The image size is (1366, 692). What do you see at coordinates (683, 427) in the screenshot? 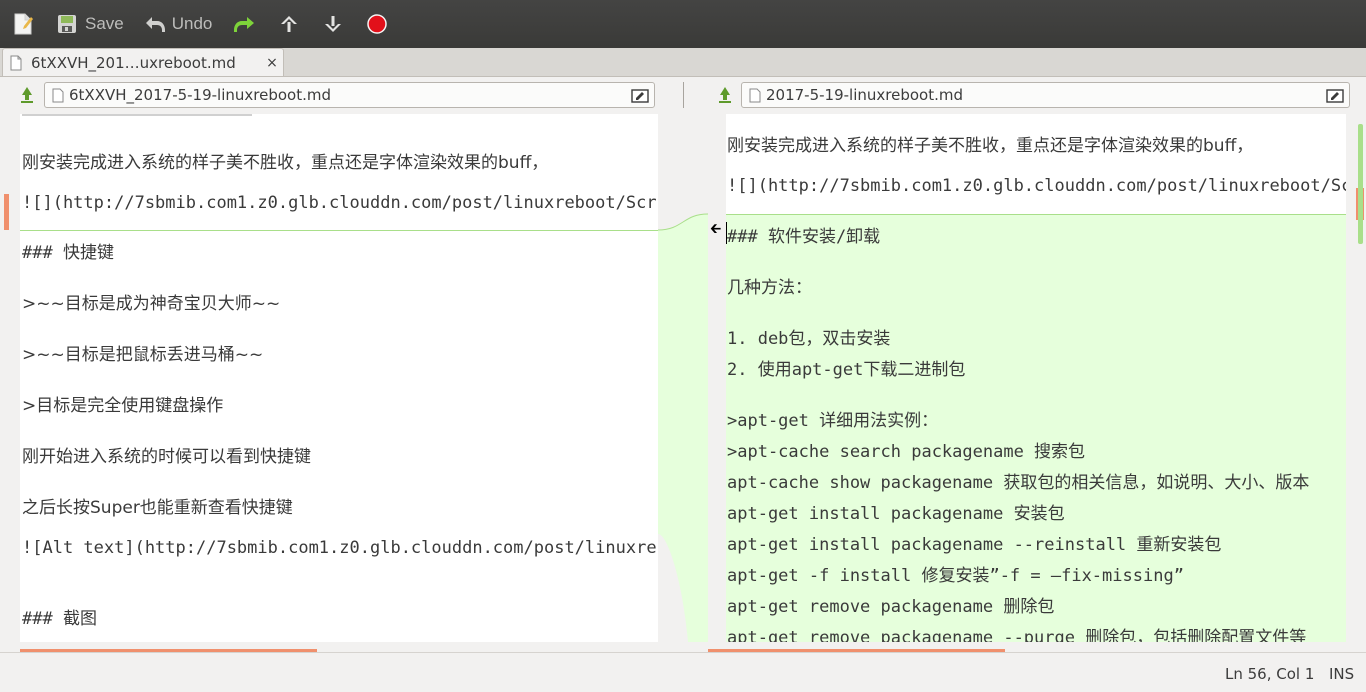
I see `diff-link-map` at bounding box center [683, 427].